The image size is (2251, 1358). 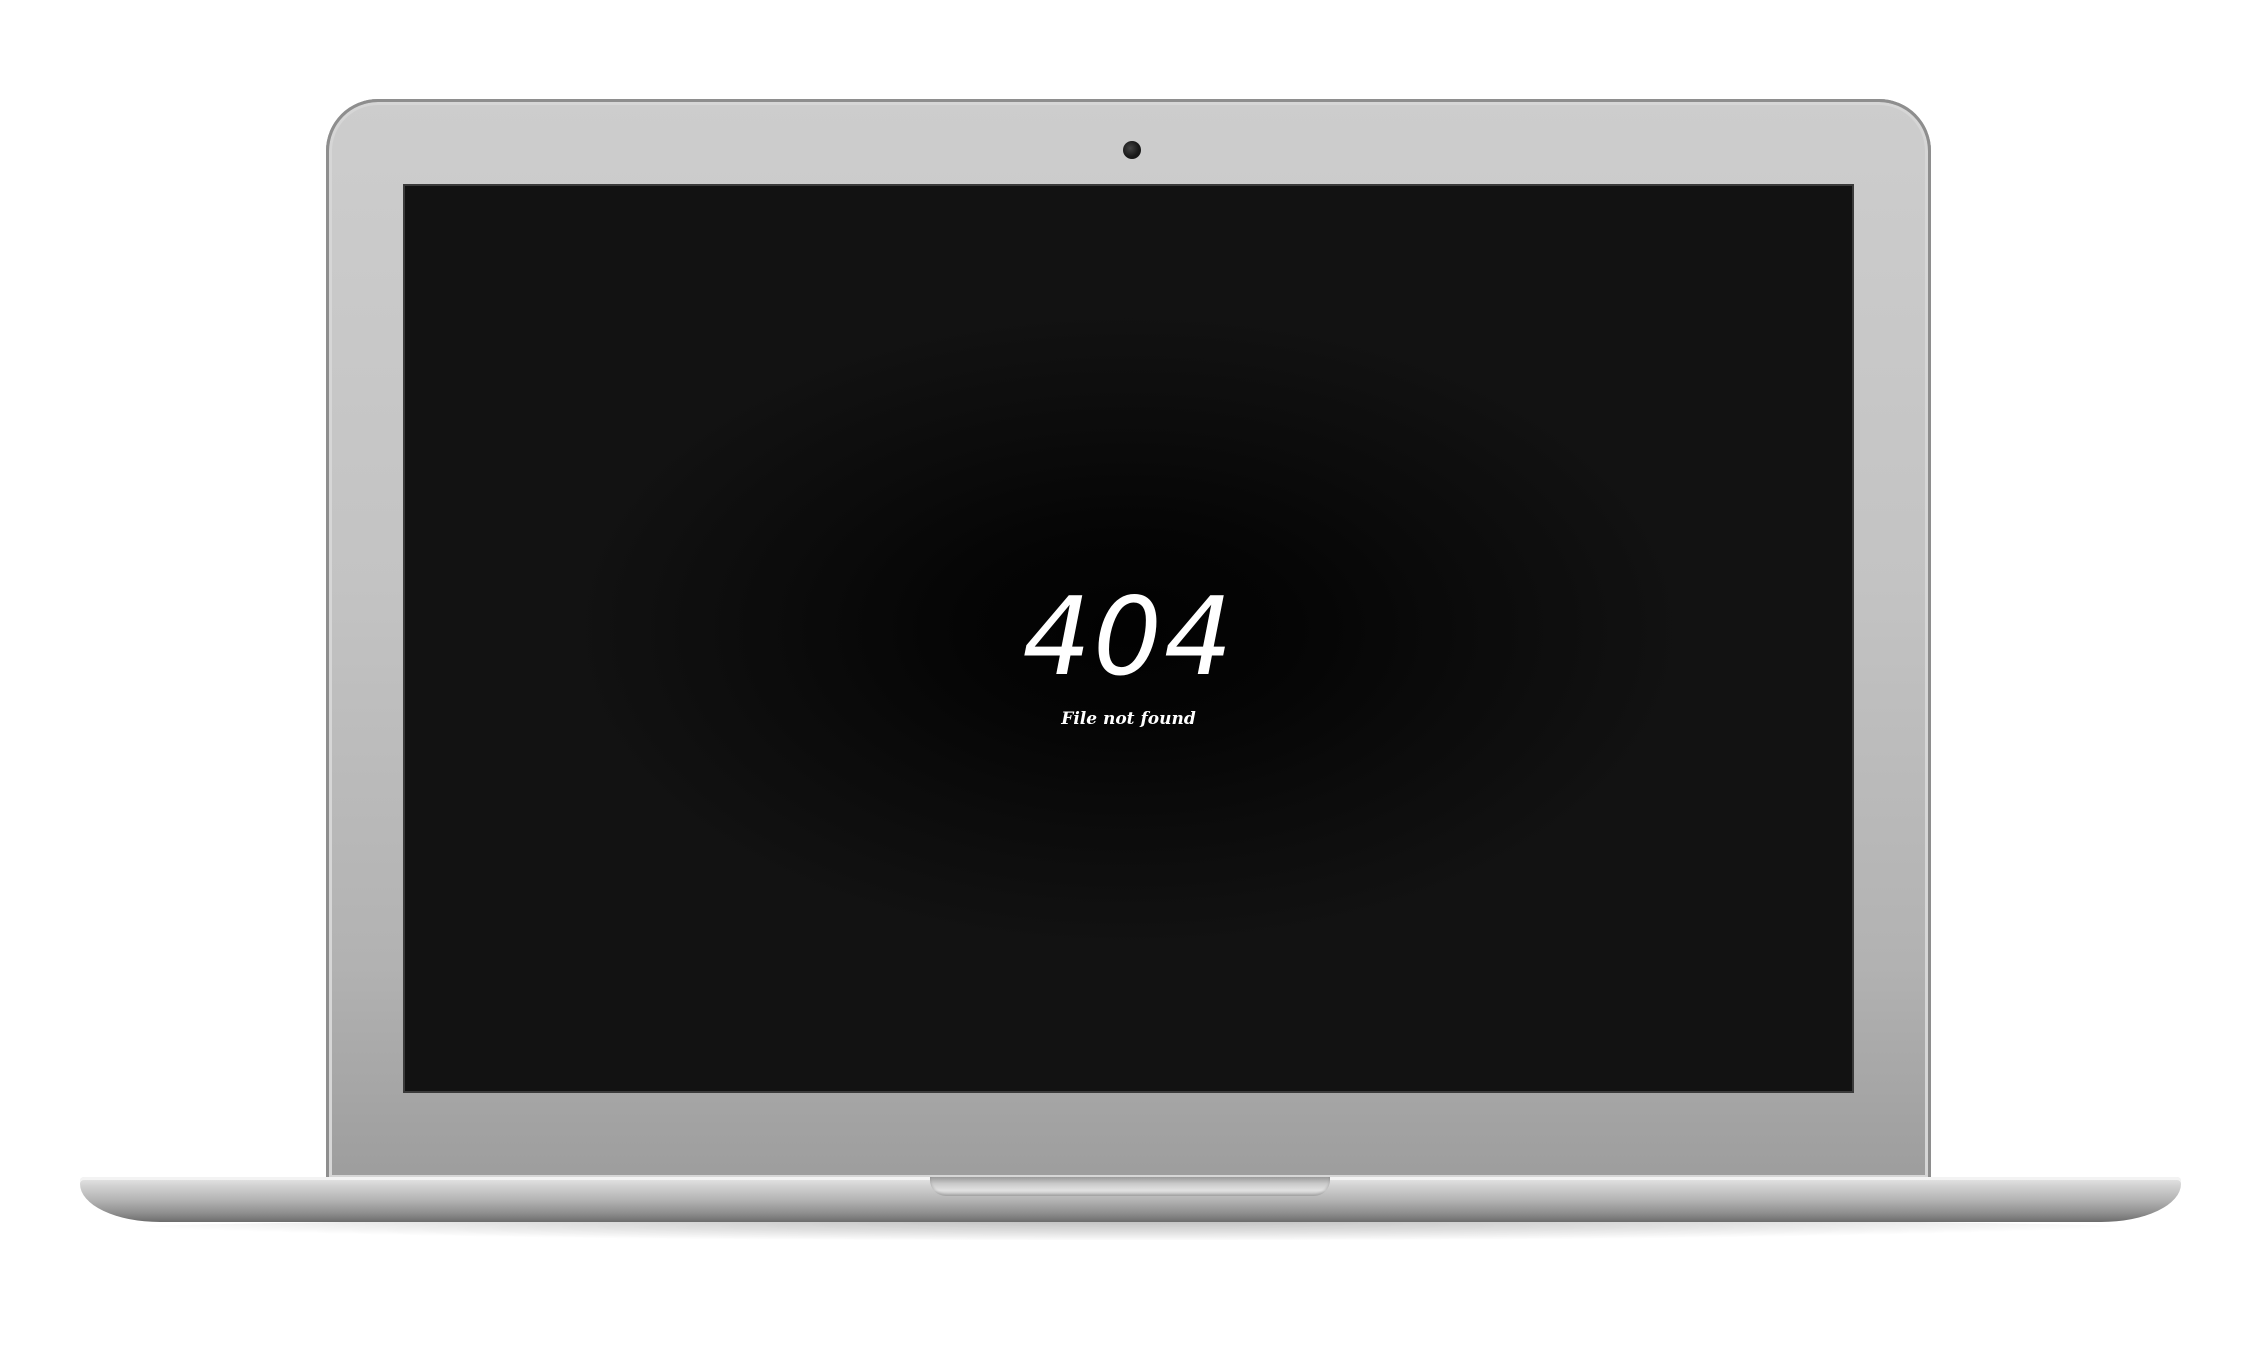 What do you see at coordinates (1128, 719) in the screenshot?
I see `error-message: File not found` at bounding box center [1128, 719].